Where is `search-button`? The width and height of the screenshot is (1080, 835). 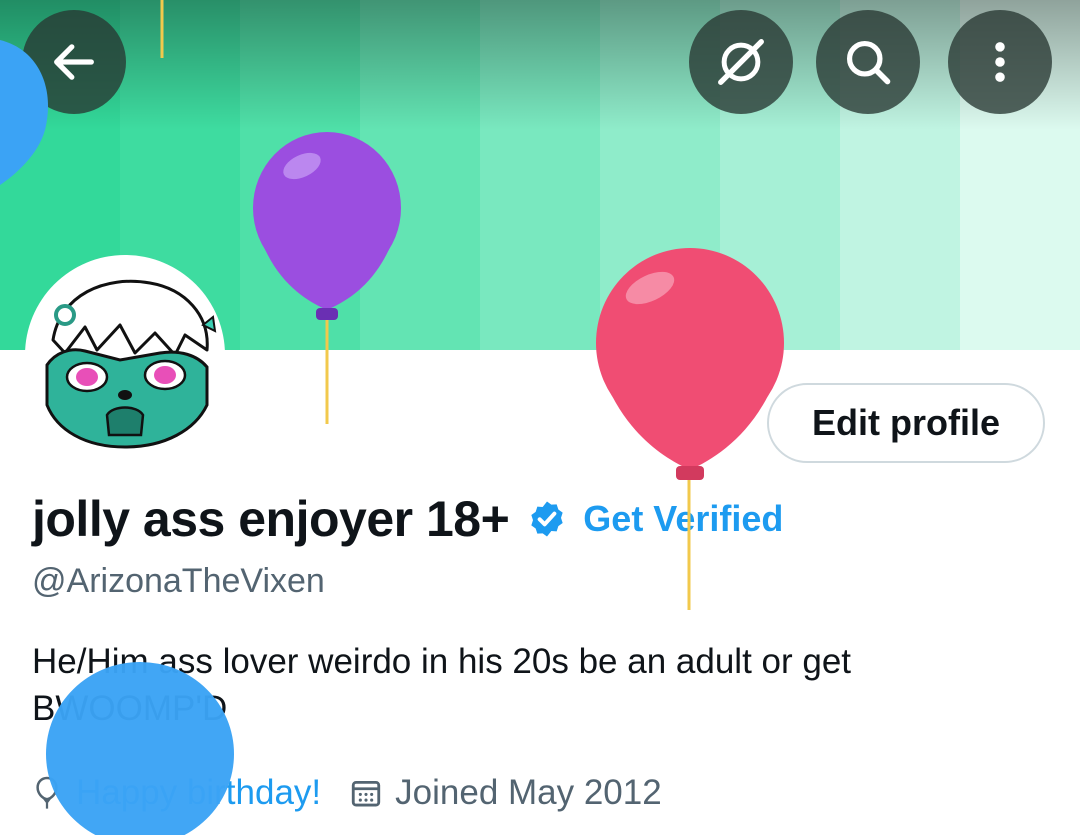
search-button is located at coordinates (868, 62).